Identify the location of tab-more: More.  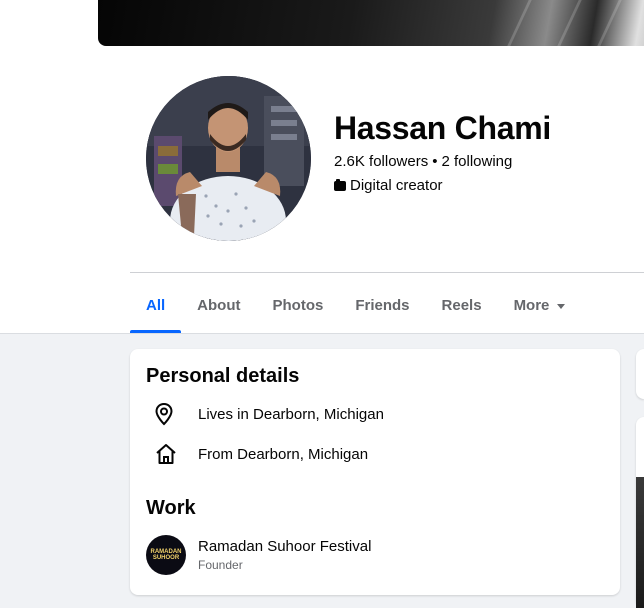
(540, 305).